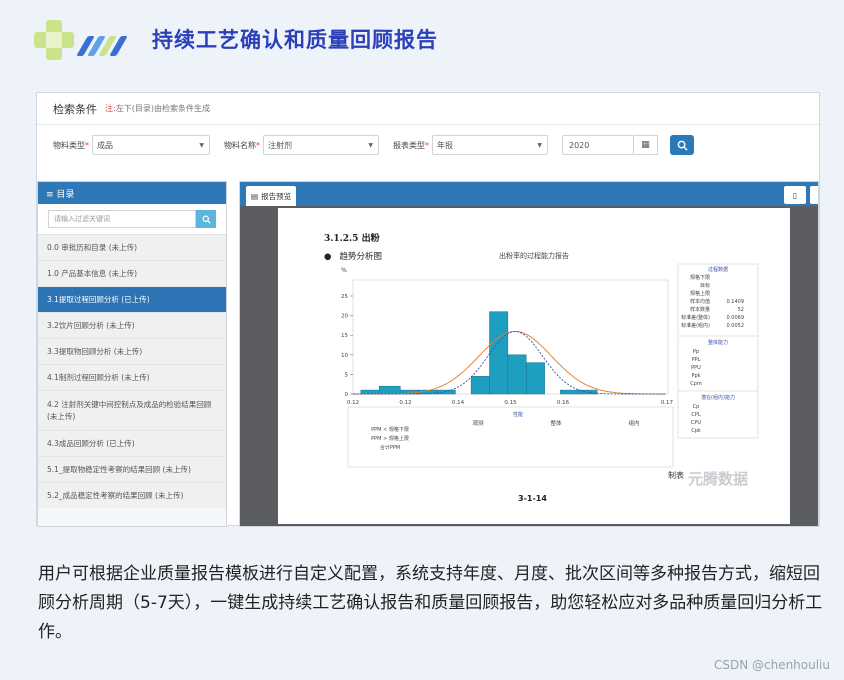 This screenshot has width=844, height=680. What do you see at coordinates (295, 40) in the screenshot?
I see `page-title: 持续工艺确认和质量回顾报告` at bounding box center [295, 40].